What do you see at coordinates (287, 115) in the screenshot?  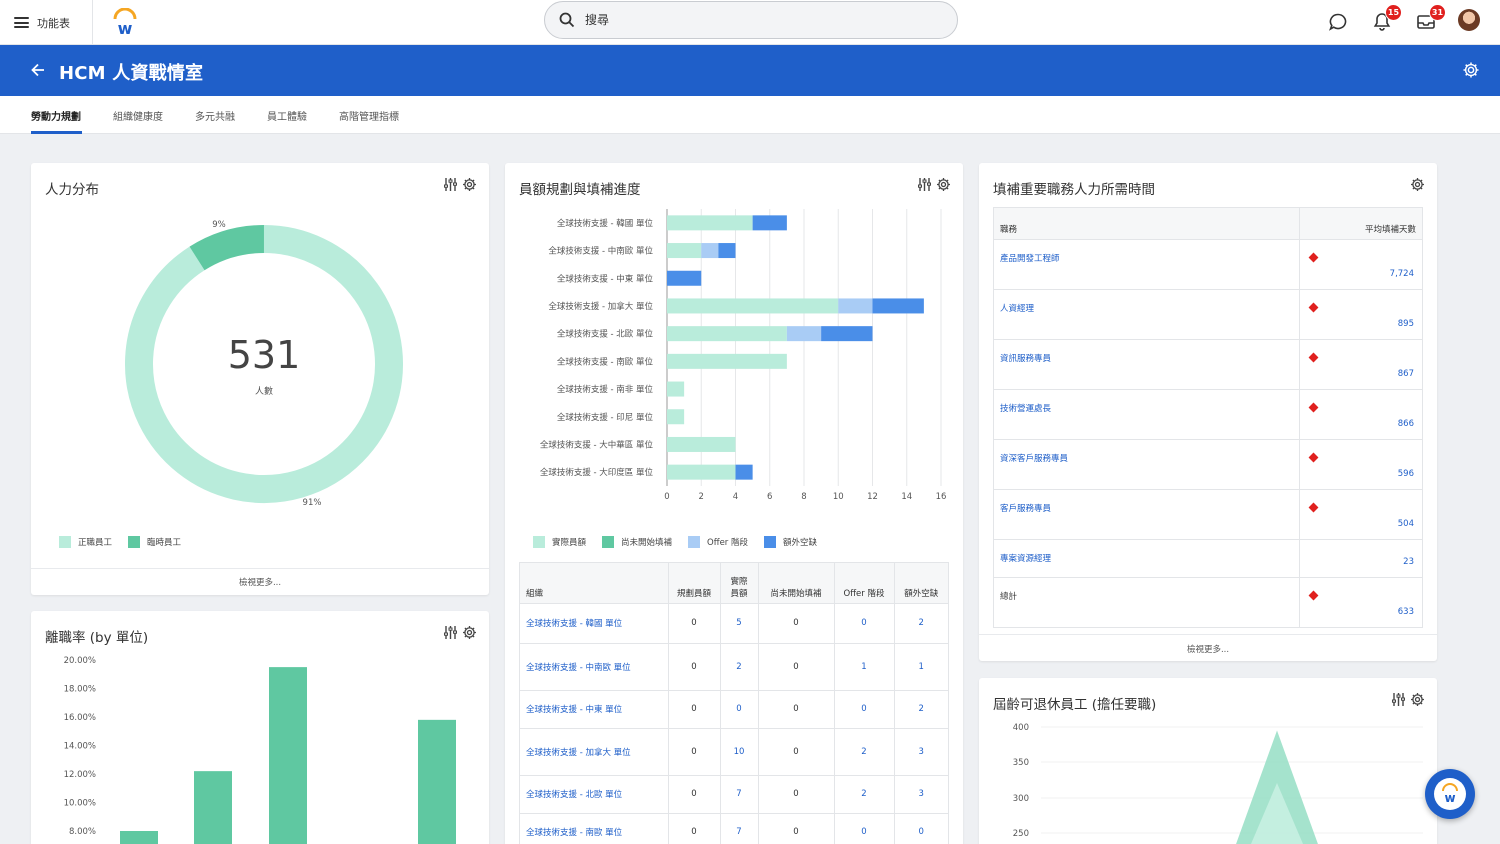 I see `tab-employee-experience: 員工體驗` at bounding box center [287, 115].